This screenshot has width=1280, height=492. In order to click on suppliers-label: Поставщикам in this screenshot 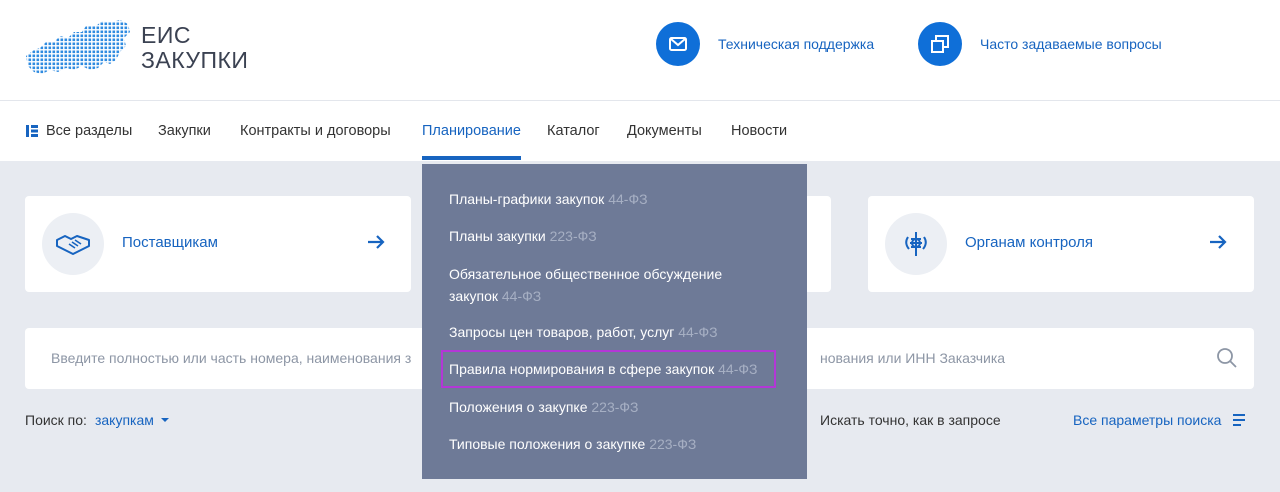, I will do `click(170, 242)`.